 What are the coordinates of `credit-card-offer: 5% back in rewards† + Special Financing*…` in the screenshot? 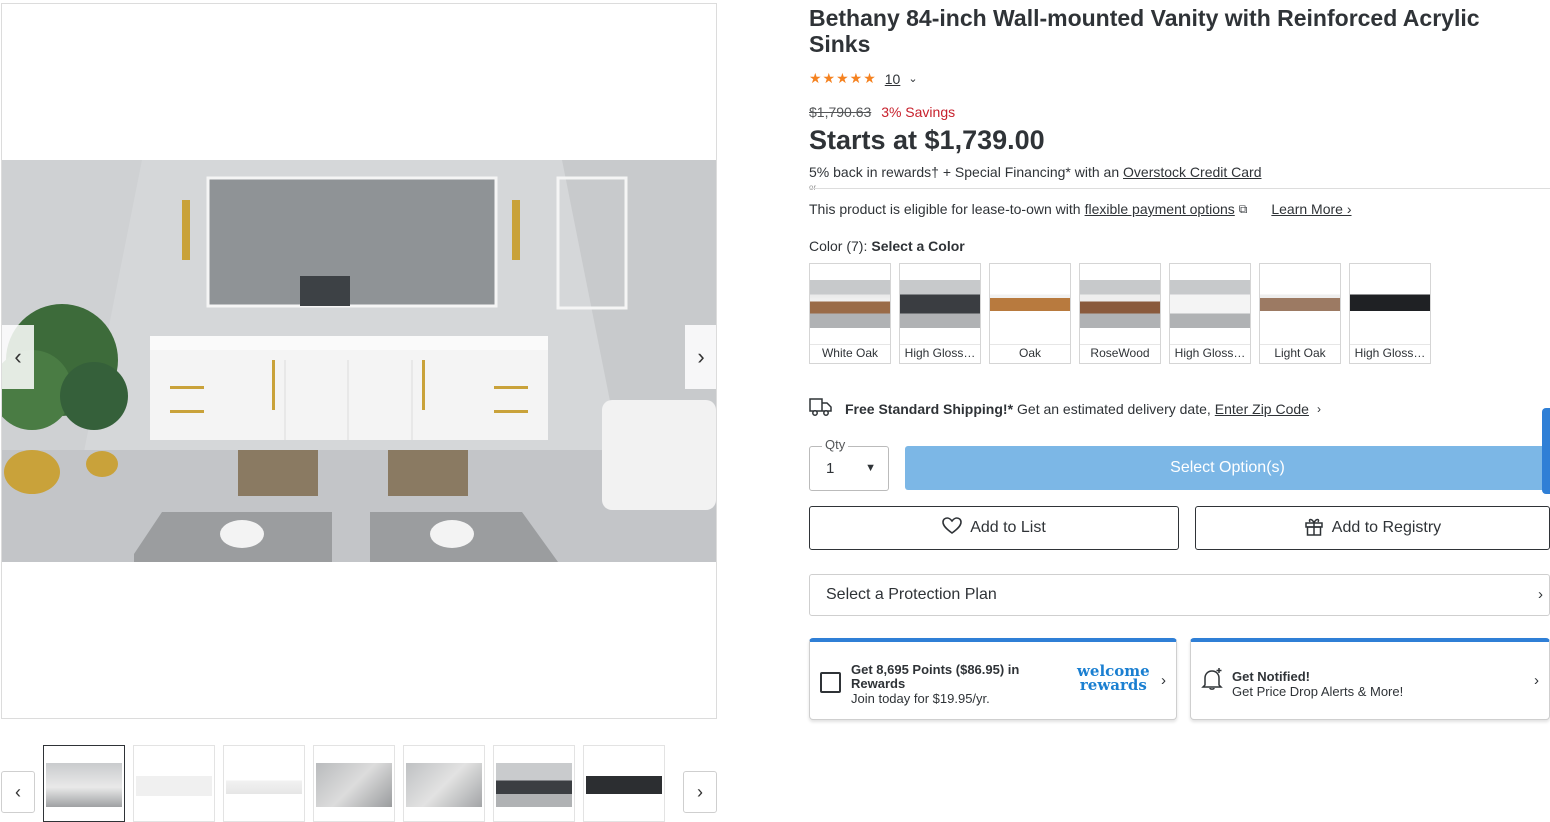 It's located at (1035, 172).